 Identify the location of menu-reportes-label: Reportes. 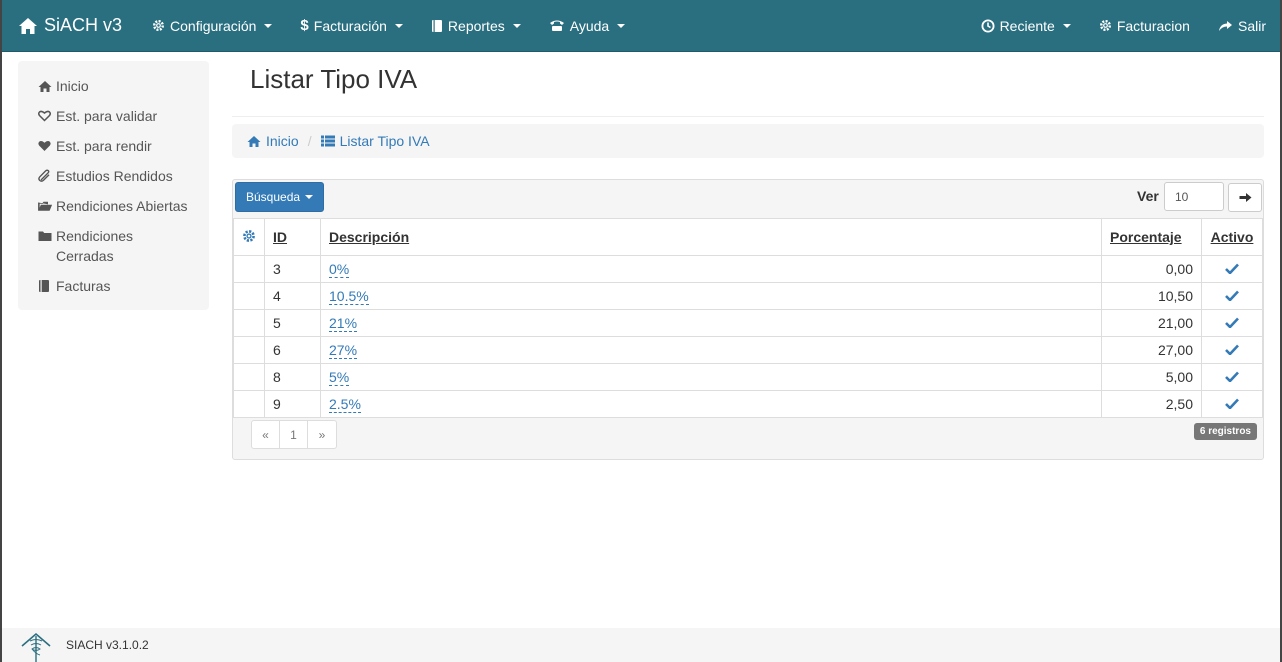
(476, 25).